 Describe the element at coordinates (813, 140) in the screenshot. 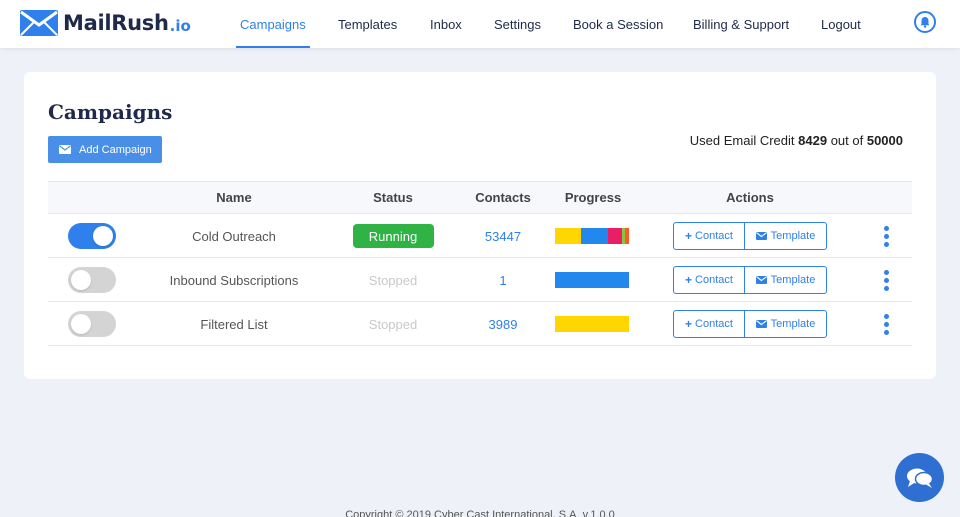

I see `credit-used: 8429` at that location.